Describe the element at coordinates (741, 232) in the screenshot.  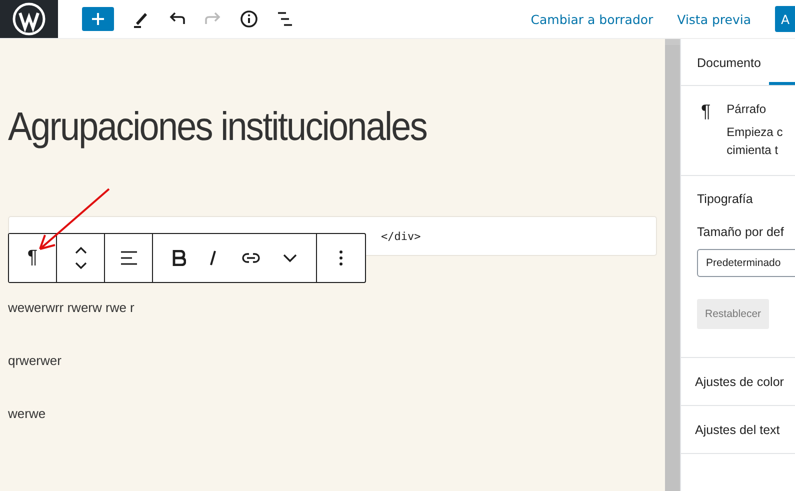
I see `field-label: Tamaño por def` at that location.